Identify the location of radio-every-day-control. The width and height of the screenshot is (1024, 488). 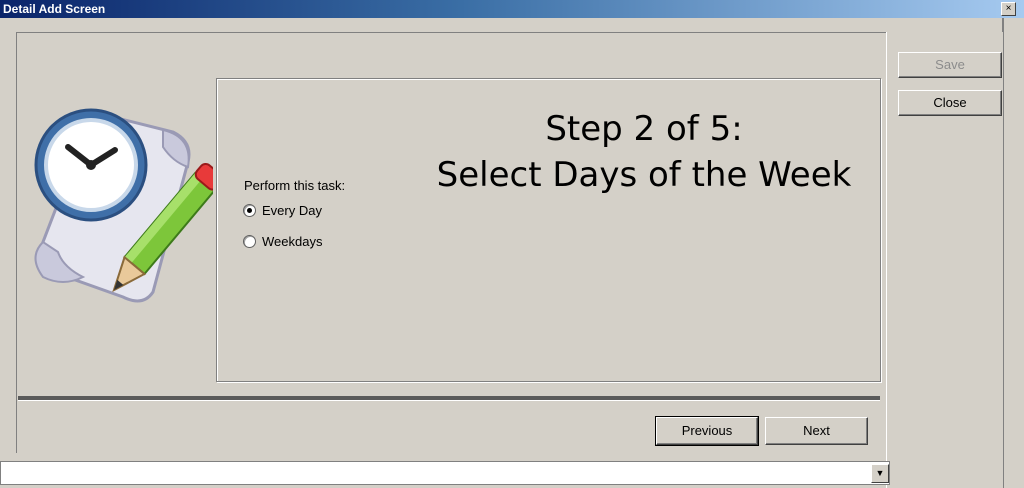
(249, 210).